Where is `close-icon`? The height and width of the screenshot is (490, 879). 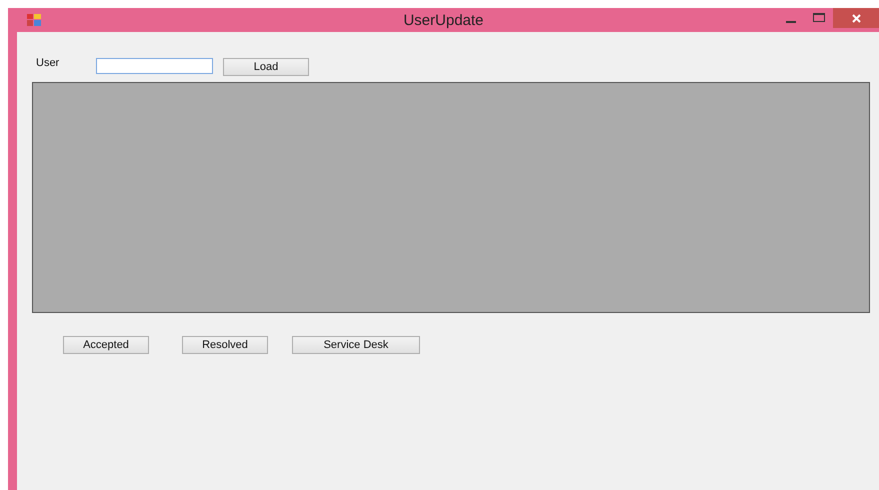
close-icon is located at coordinates (856, 18).